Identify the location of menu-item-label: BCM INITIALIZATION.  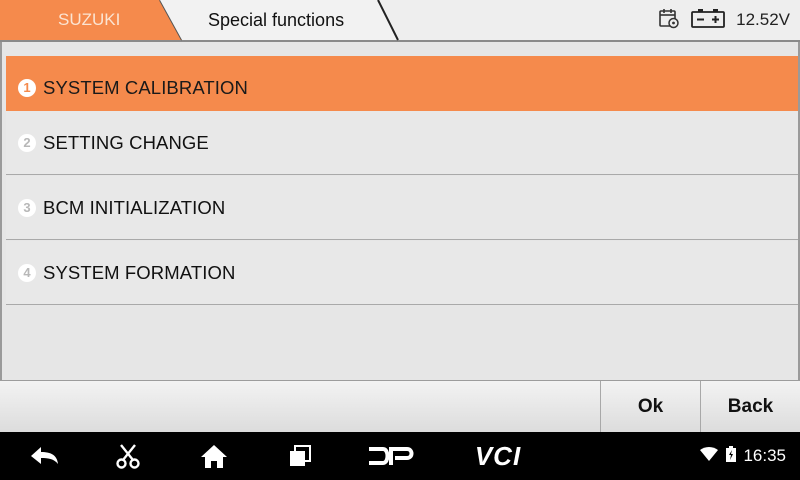
(134, 207).